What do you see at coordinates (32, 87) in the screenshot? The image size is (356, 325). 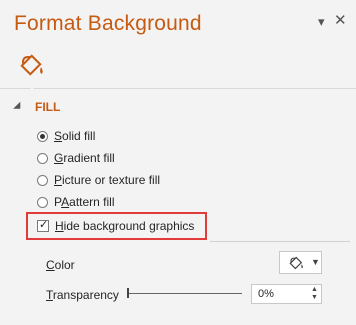 I see `active-tab-caret` at bounding box center [32, 87].